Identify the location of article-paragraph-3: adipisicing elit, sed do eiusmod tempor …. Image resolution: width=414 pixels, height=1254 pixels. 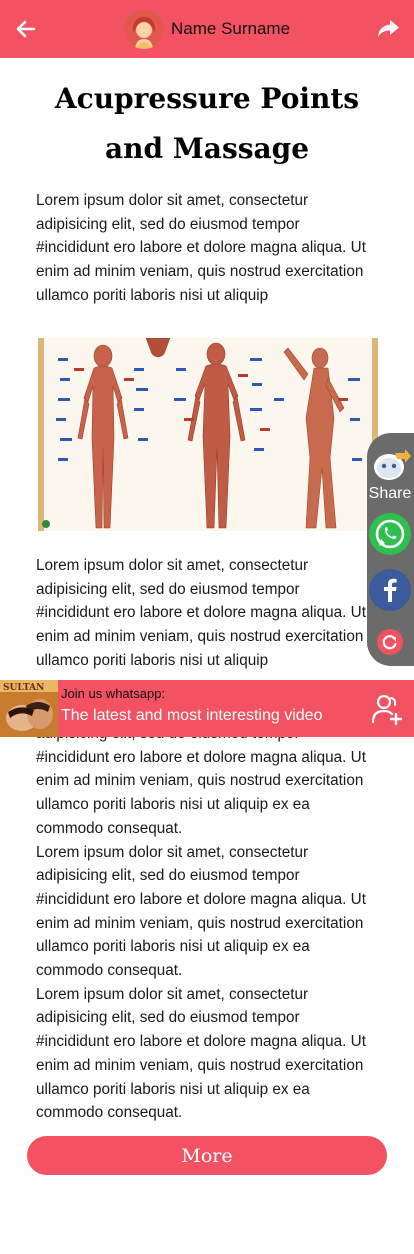
(201, 781).